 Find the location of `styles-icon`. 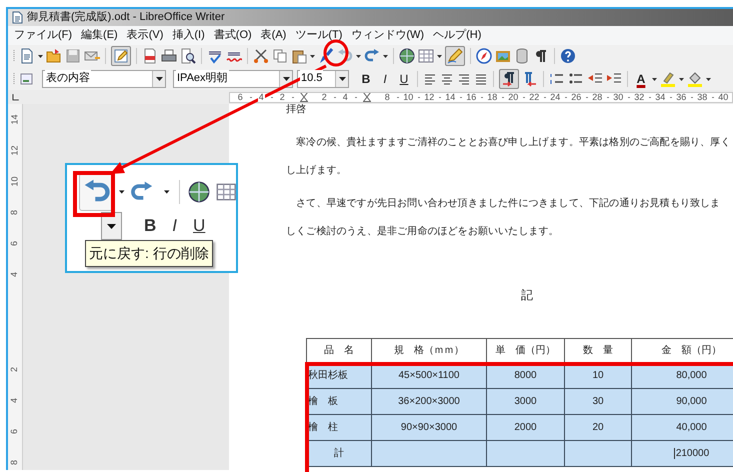

styles-icon is located at coordinates (27, 78).